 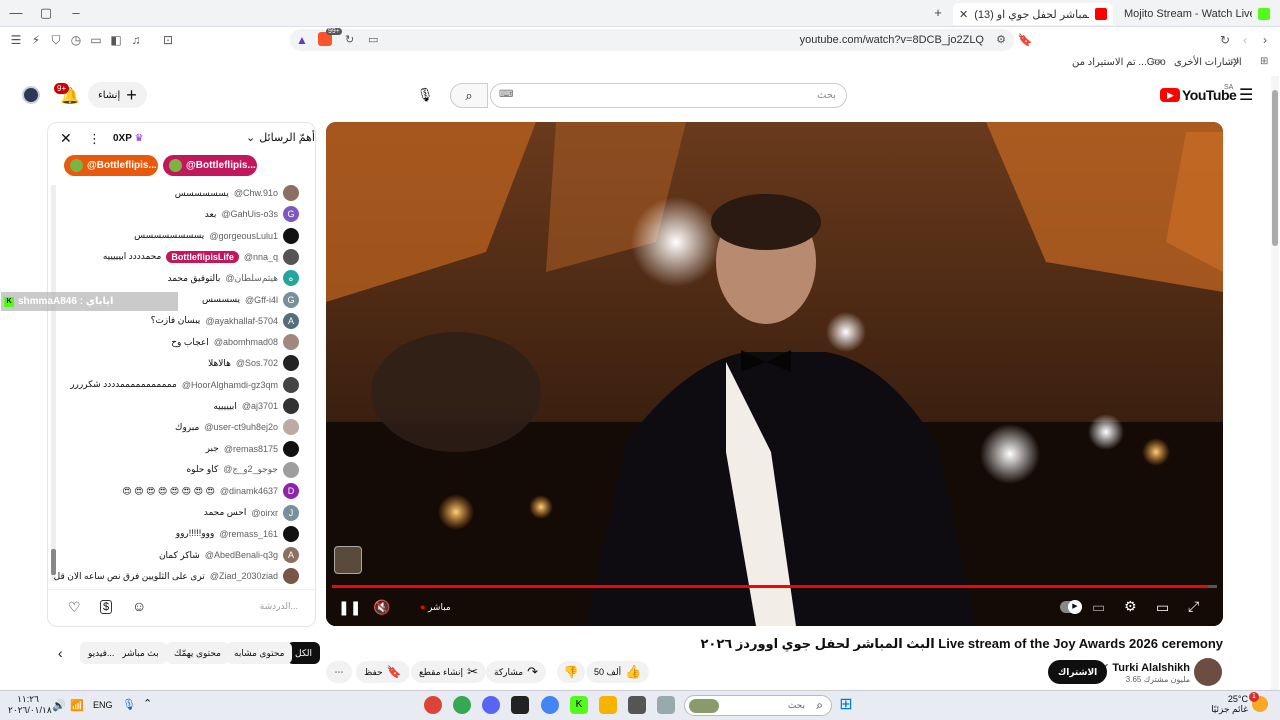 What do you see at coordinates (96, 40) in the screenshot?
I see `reading-list-icon: ▭` at bounding box center [96, 40].